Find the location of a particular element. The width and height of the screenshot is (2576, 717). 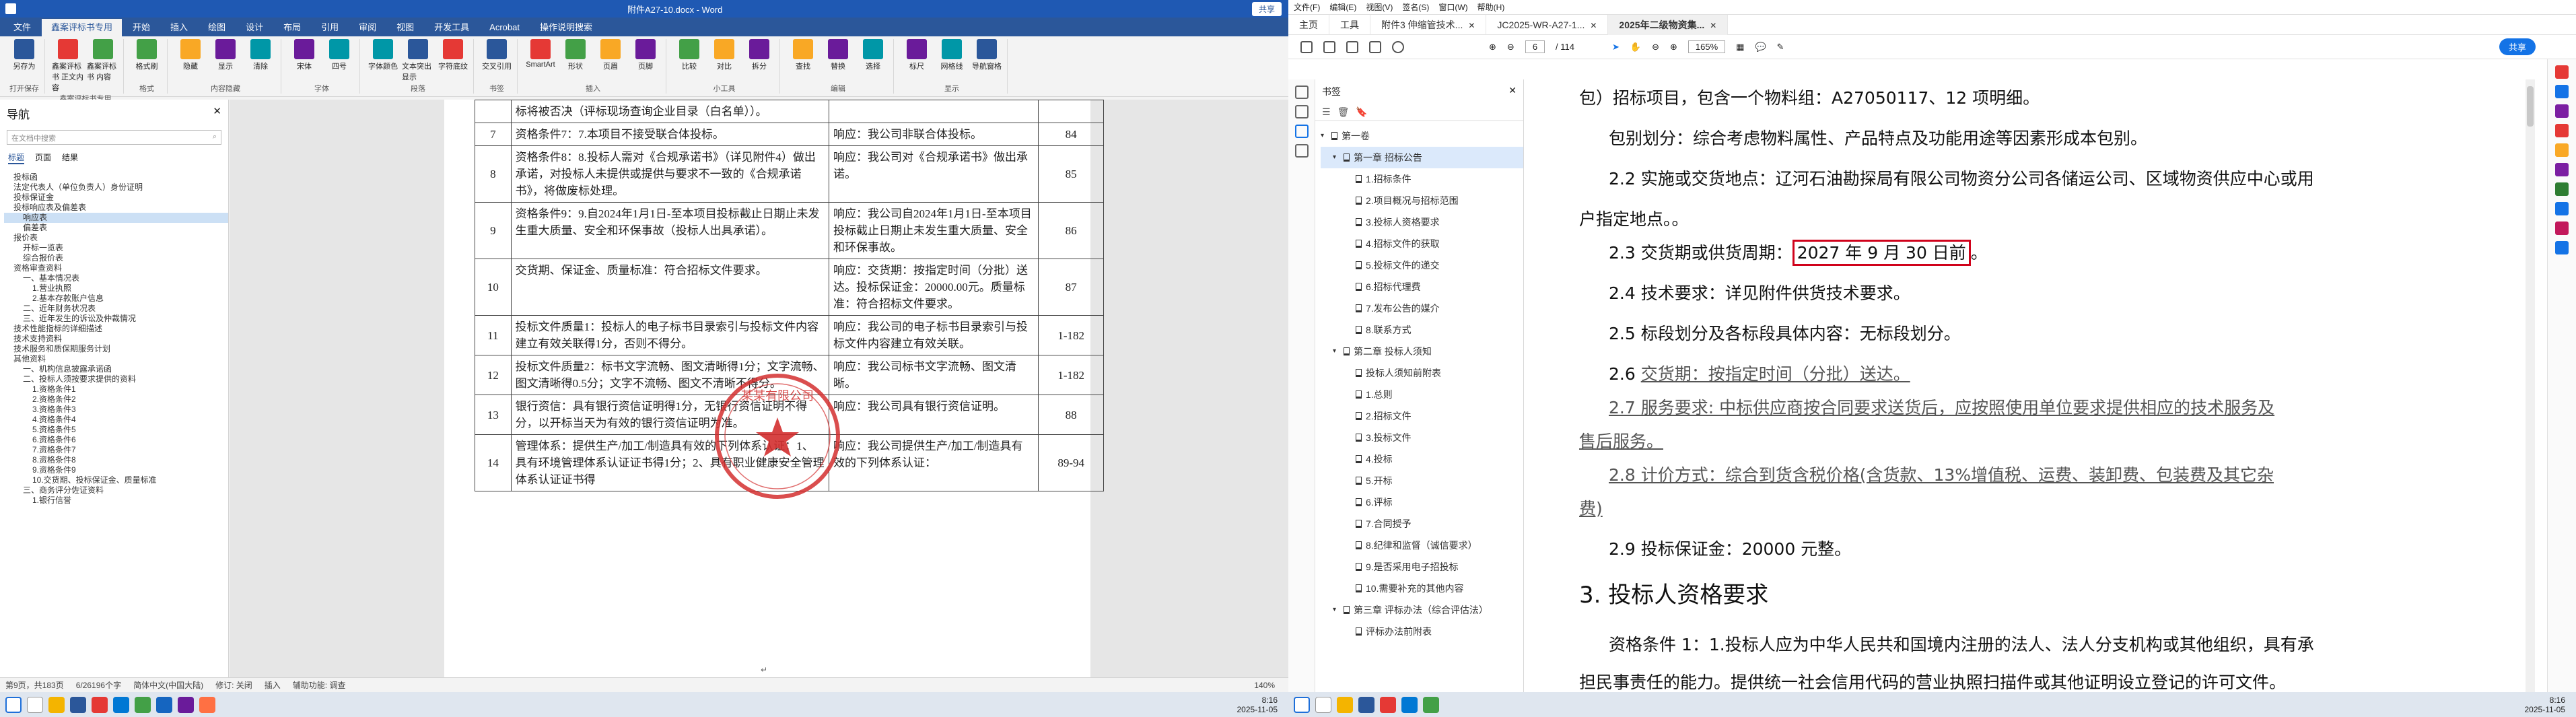

nav-item: 7.资格条件7 is located at coordinates (116, 450).